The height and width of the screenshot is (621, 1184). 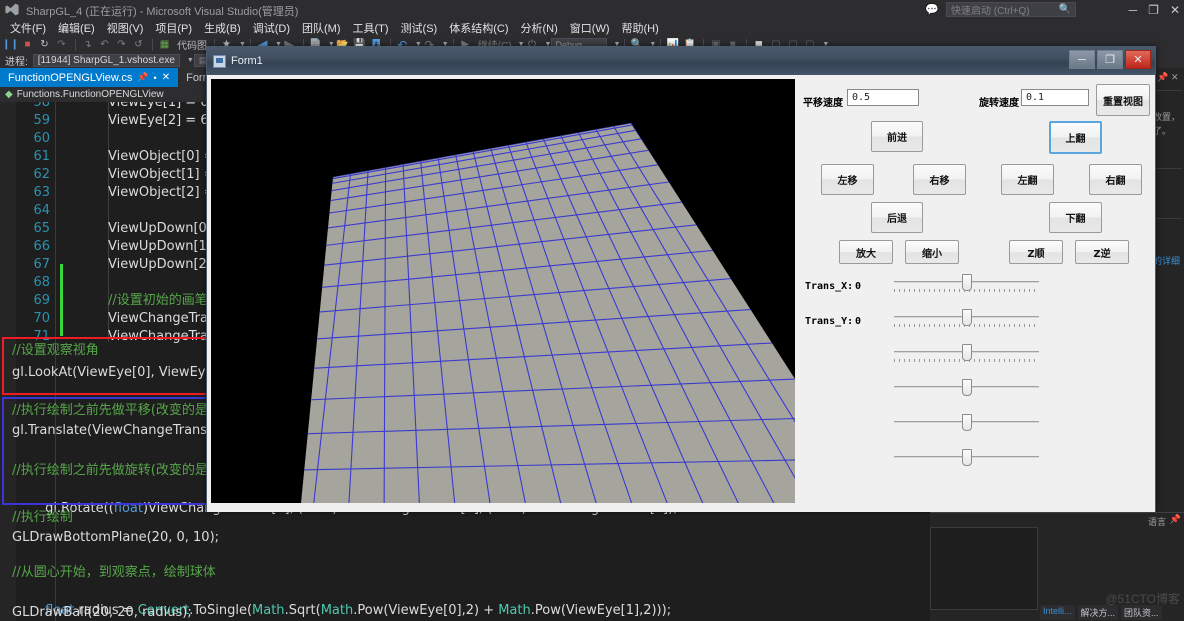 I want to click on minimize-button: ─, so click(x=1133, y=10).